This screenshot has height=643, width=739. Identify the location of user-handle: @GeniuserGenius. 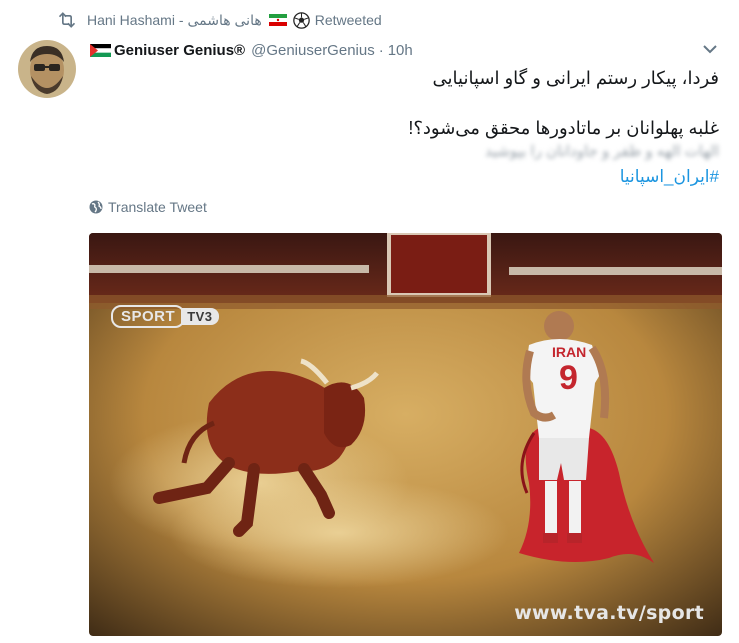
(313, 50).